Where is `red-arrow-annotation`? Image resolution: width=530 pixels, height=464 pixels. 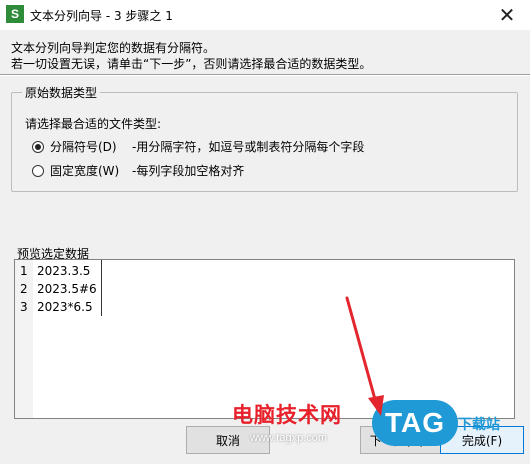
red-arrow-annotation is located at coordinates (364, 356).